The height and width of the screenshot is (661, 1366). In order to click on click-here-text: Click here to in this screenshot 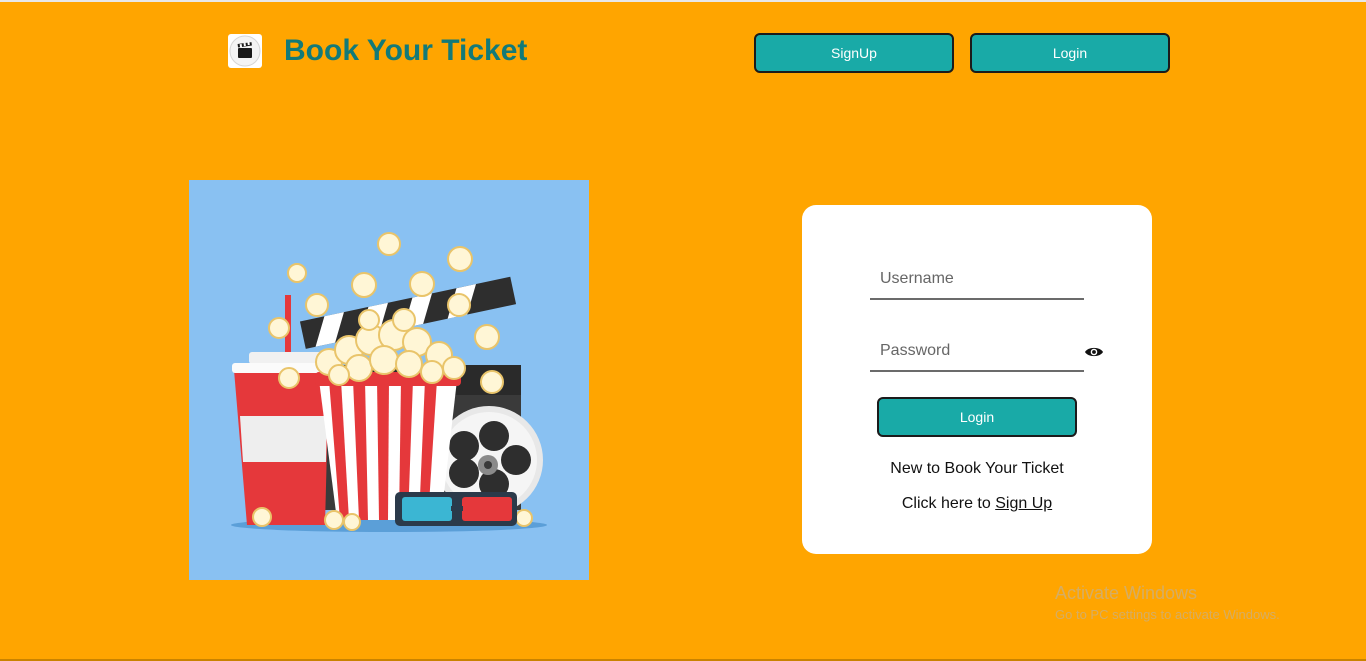, I will do `click(946, 503)`.